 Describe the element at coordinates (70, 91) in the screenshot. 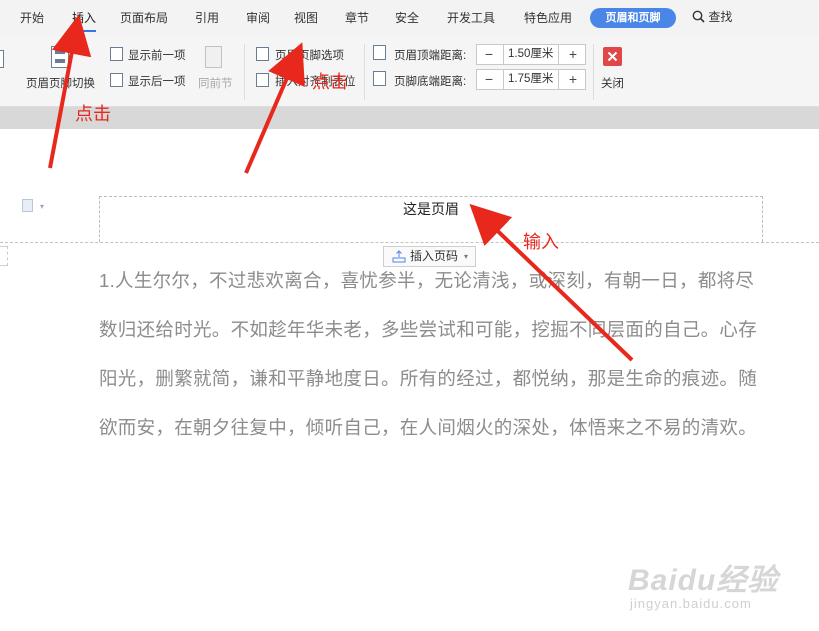

I see `arrow-to-insert-tab` at that location.